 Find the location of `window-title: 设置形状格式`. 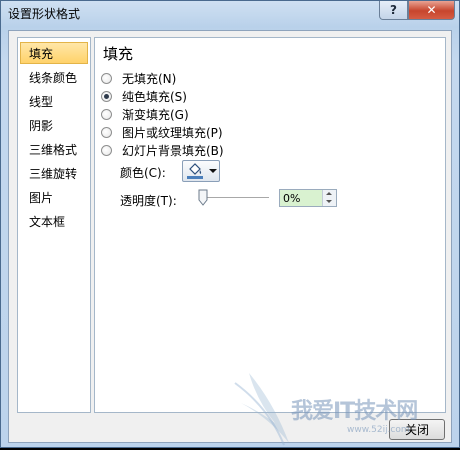

window-title: 设置形状格式 is located at coordinates (44, 14).